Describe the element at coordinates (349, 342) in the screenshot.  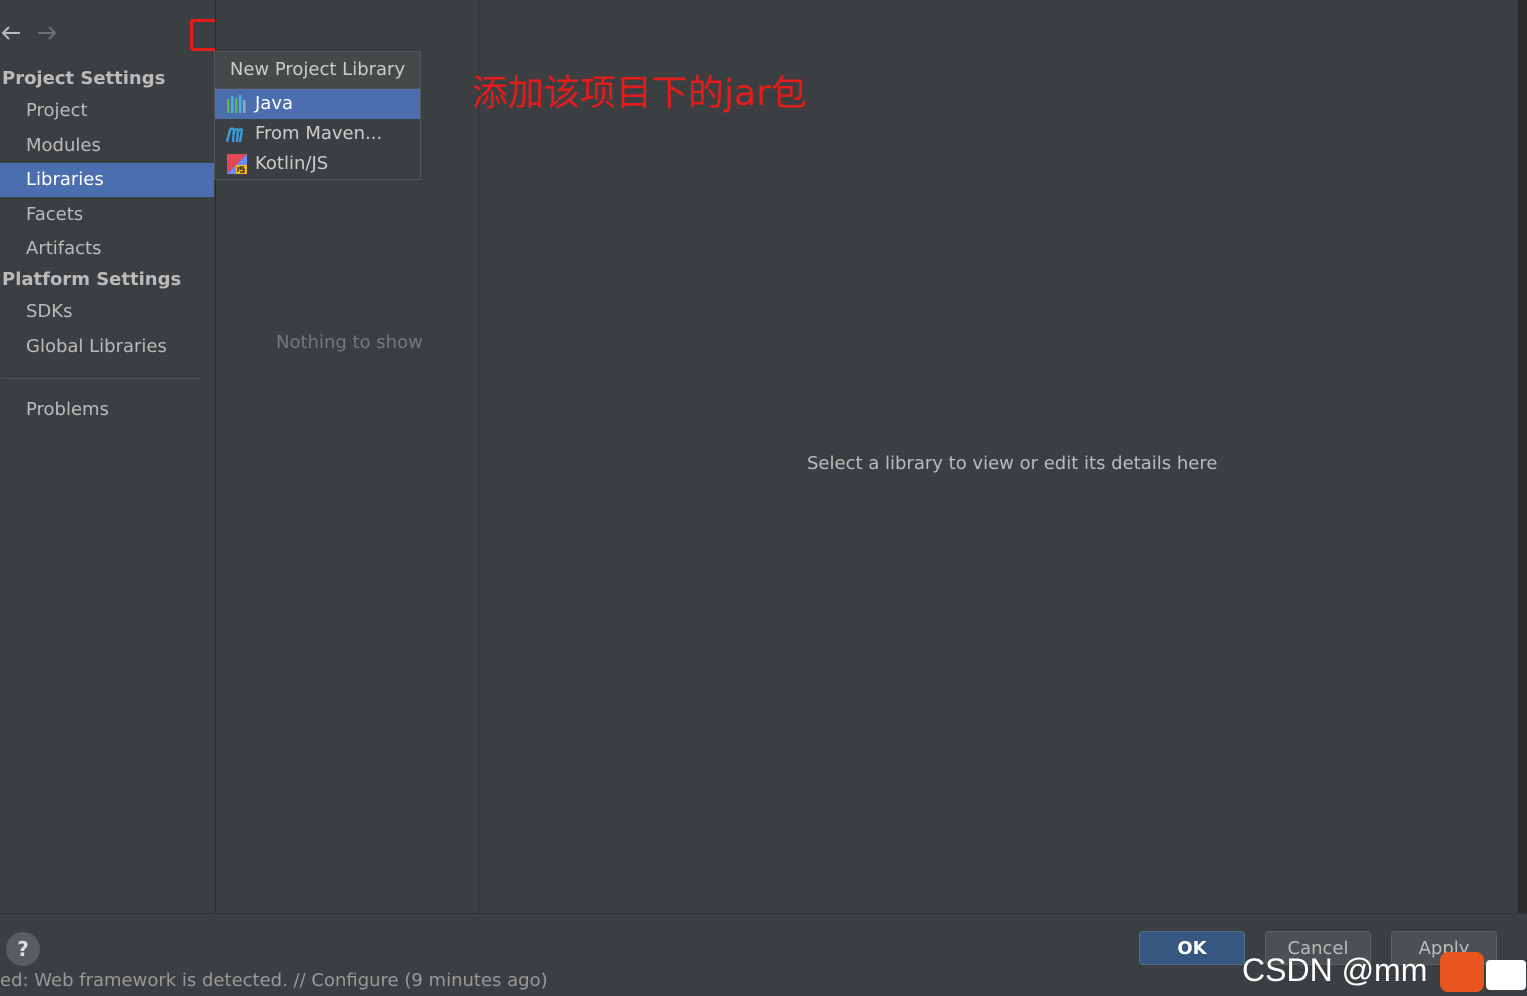
I see `list-empty-text: Nothing to show` at that location.